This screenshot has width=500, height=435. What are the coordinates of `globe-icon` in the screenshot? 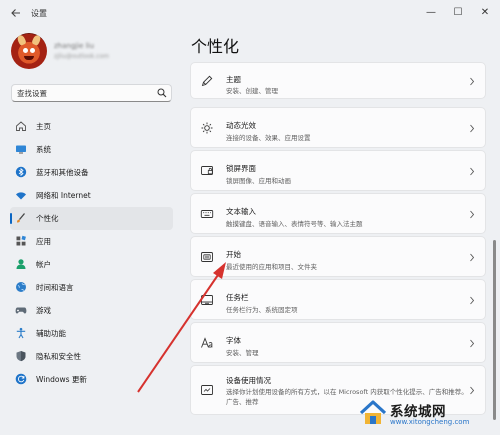 It's located at (21, 287).